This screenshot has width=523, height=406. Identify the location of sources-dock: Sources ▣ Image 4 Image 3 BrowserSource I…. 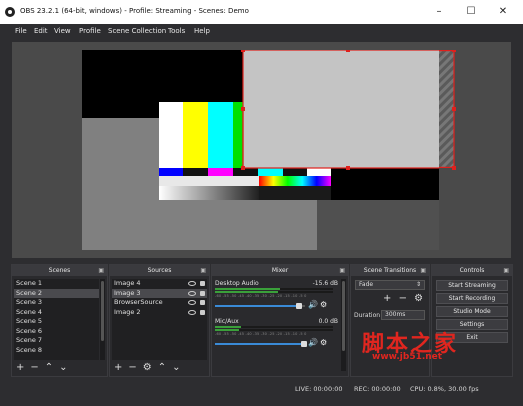
(159, 320).